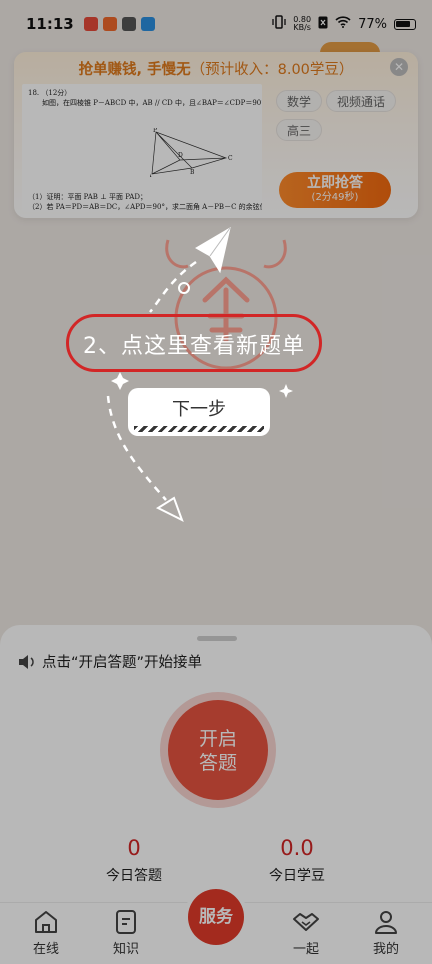 This screenshot has width=432, height=964. Describe the element at coordinates (194, 346) in the screenshot. I see `guide-hint-text: 2、点这里查看新题单` at that location.